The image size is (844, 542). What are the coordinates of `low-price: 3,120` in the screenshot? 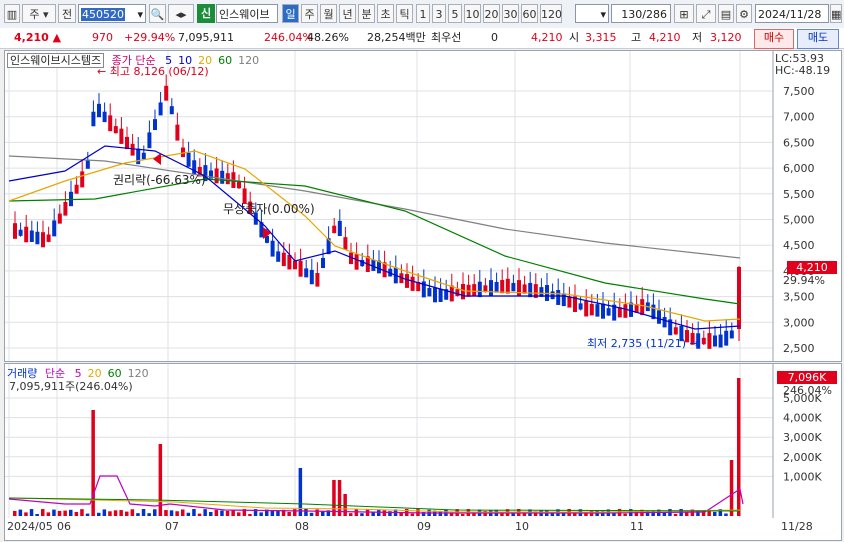 It's located at (726, 37).